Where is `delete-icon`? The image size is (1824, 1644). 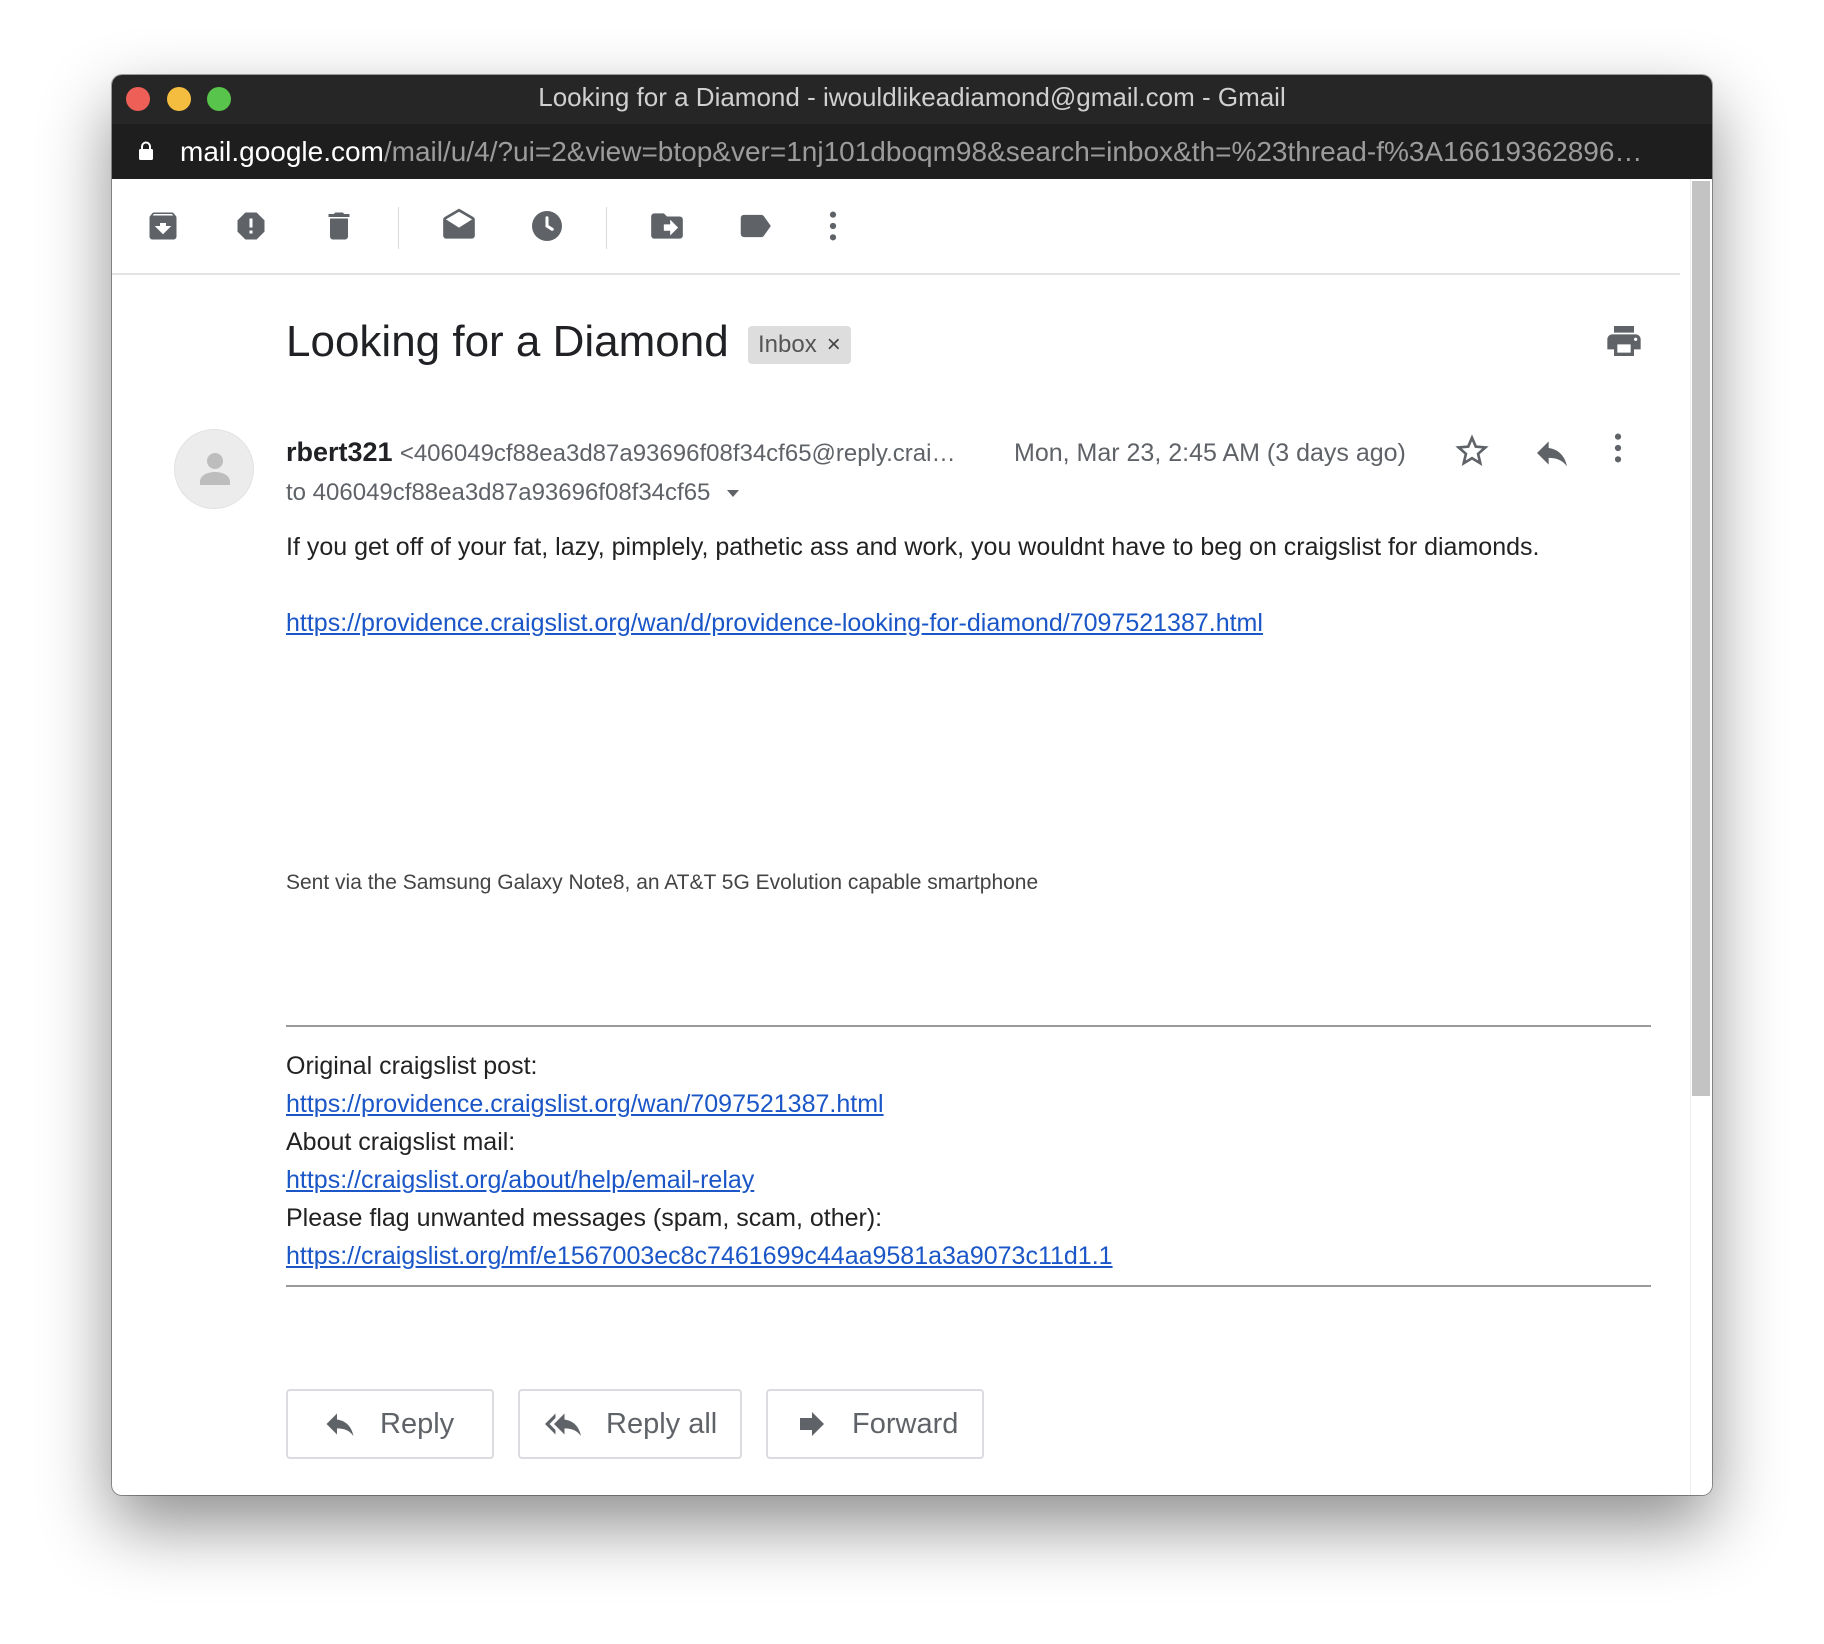 delete-icon is located at coordinates (339, 226).